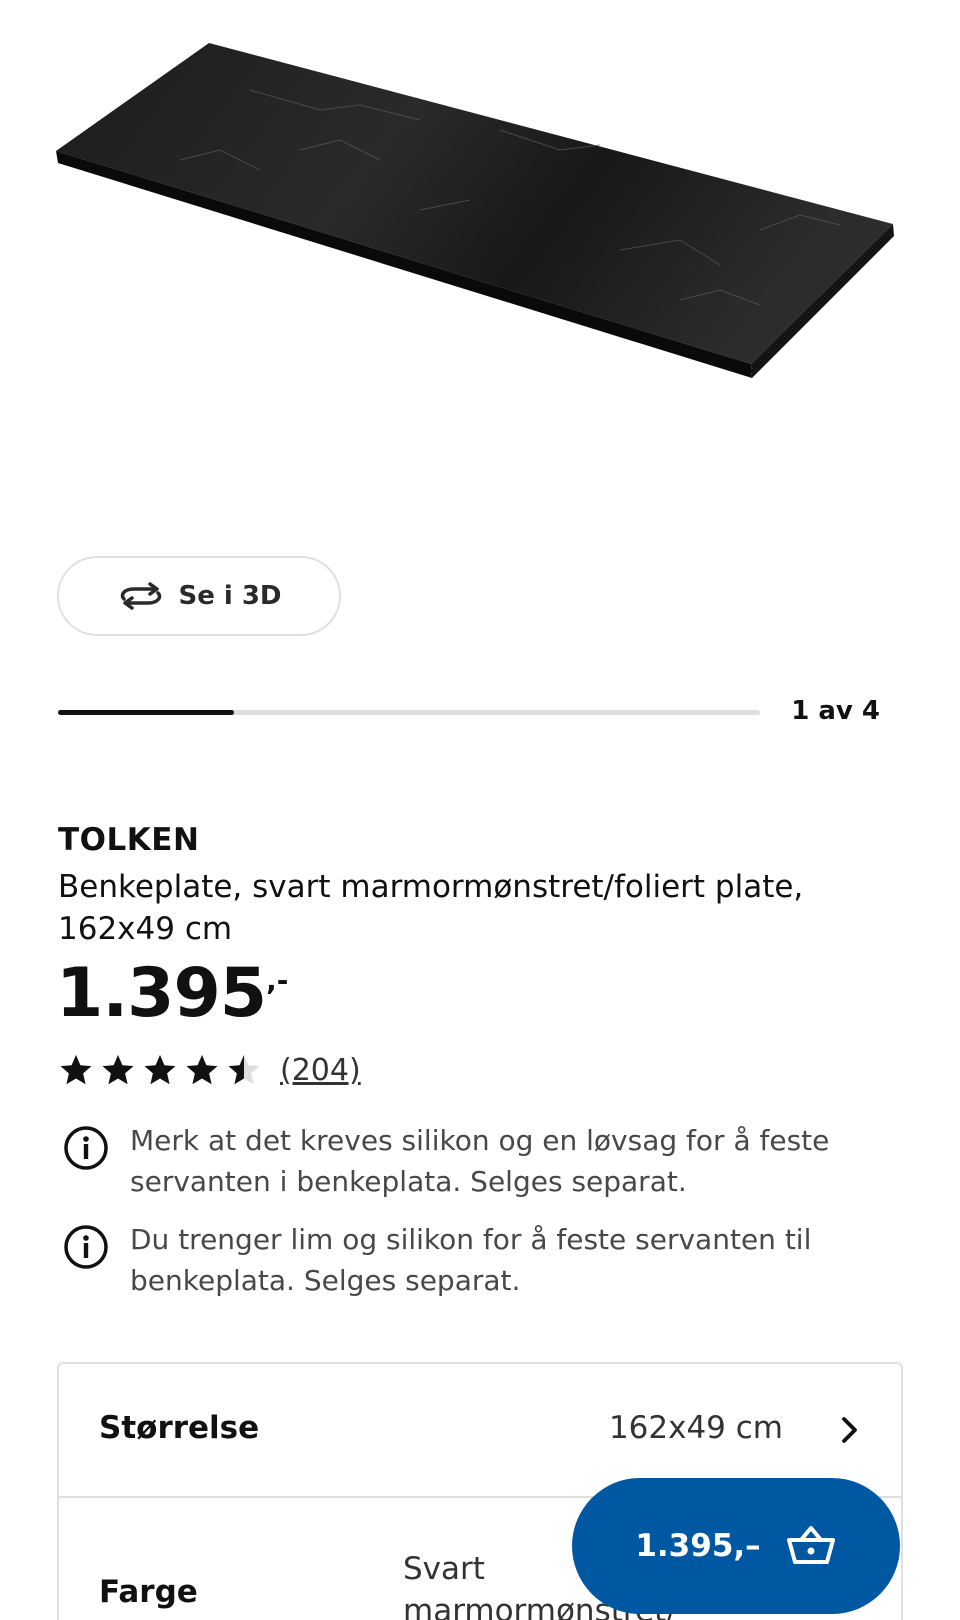 The height and width of the screenshot is (1620, 960). What do you see at coordinates (230, 596) in the screenshot?
I see `view-3d-label: Se i 3D` at bounding box center [230, 596].